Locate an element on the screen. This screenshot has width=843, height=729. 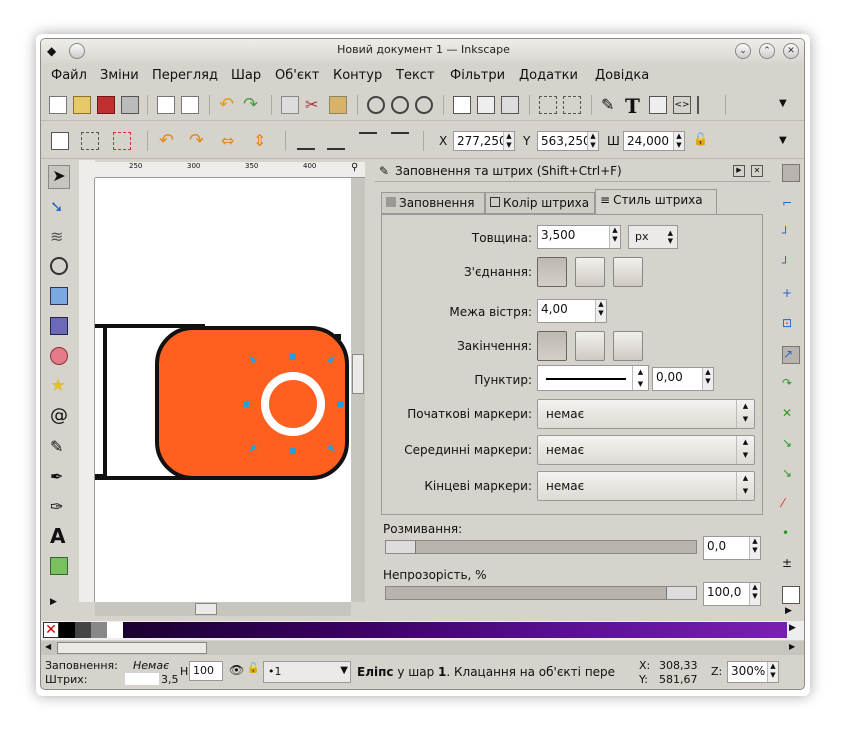
horizontal-scrollbar is located at coordinates (223, 609).